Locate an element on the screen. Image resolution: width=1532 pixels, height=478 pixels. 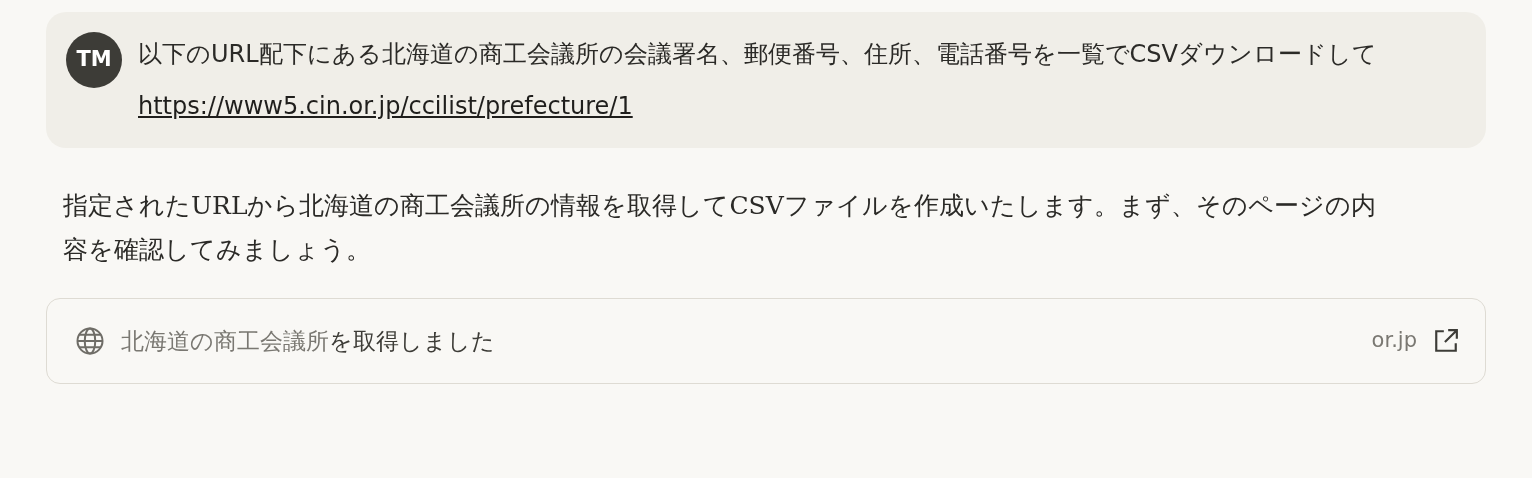
user-avatar: TM is located at coordinates (94, 60).